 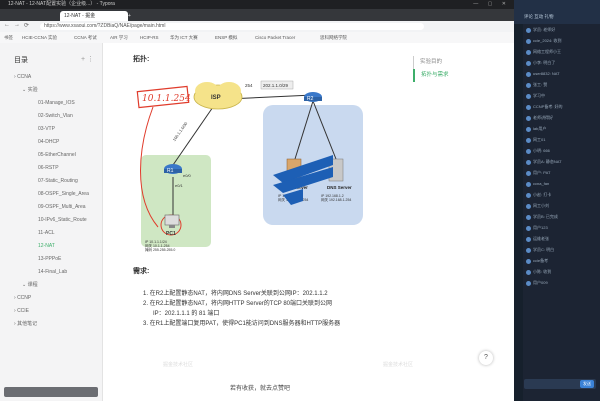 I want to click on tab-active: 12-NAT - 掘金, so click(x=94, y=16).